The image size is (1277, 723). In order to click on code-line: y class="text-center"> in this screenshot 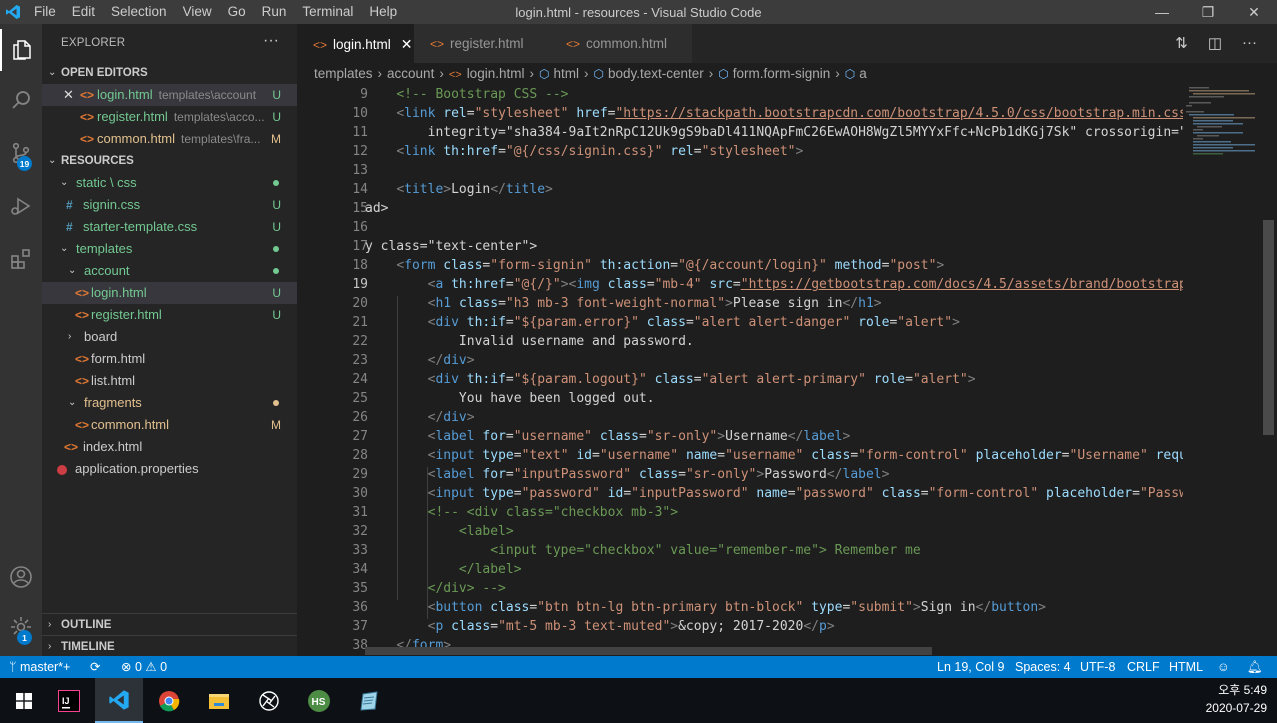, I will do `click(451, 246)`.